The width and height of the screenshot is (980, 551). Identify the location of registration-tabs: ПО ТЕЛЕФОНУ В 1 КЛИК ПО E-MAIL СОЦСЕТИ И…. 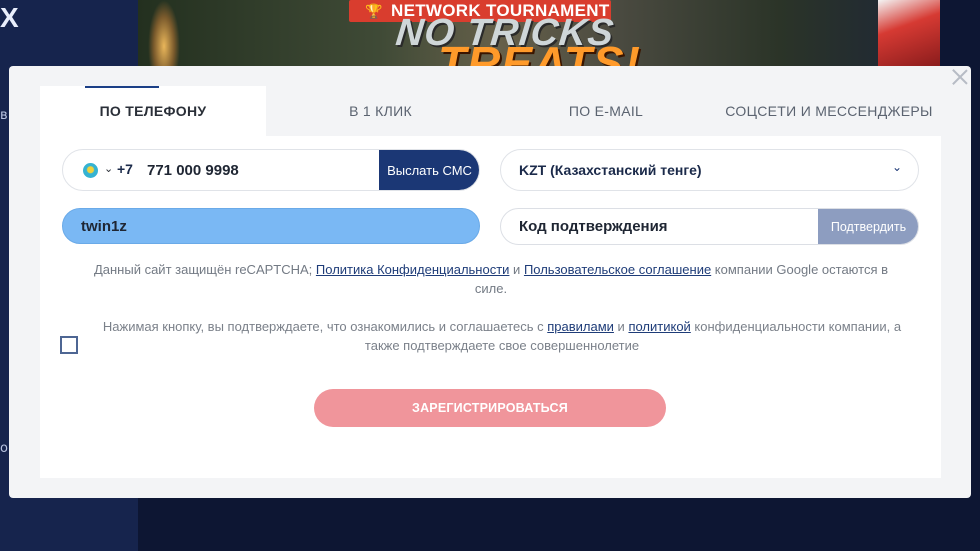
(490, 111).